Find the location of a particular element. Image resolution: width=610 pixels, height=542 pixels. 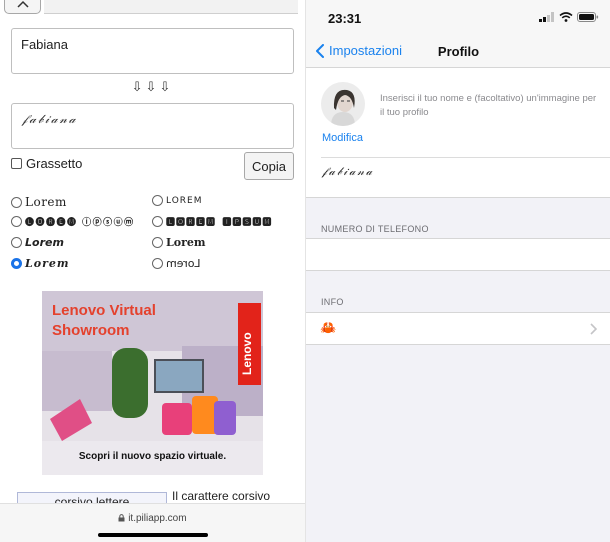

style-label: LOREM is located at coordinates (184, 200).